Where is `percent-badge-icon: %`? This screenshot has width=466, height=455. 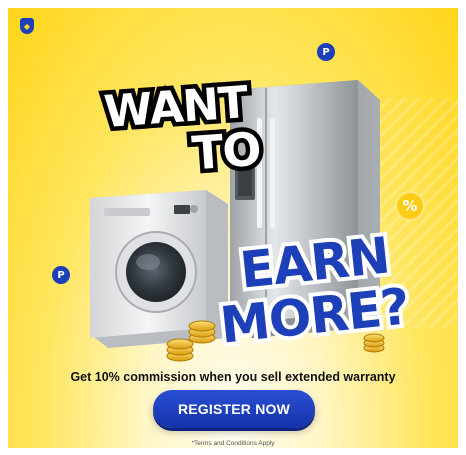
percent-badge-icon: % is located at coordinates (410, 206).